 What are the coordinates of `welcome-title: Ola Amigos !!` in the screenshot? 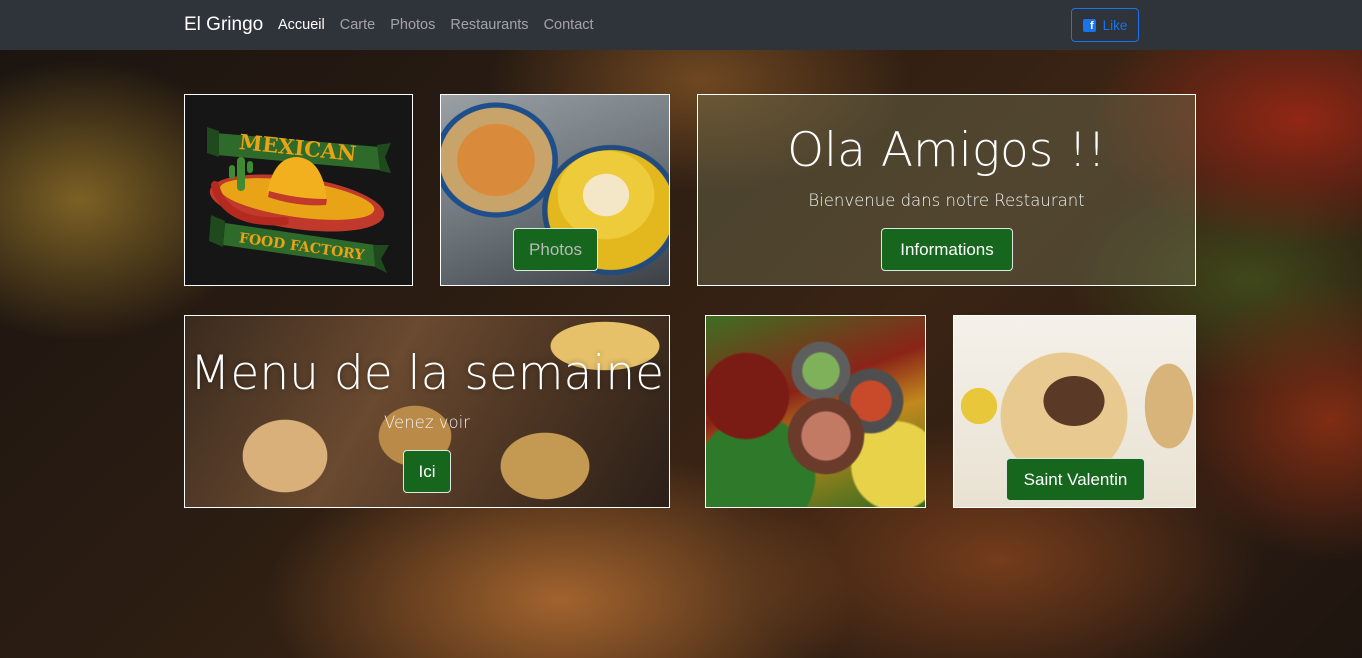 It's located at (946, 150).